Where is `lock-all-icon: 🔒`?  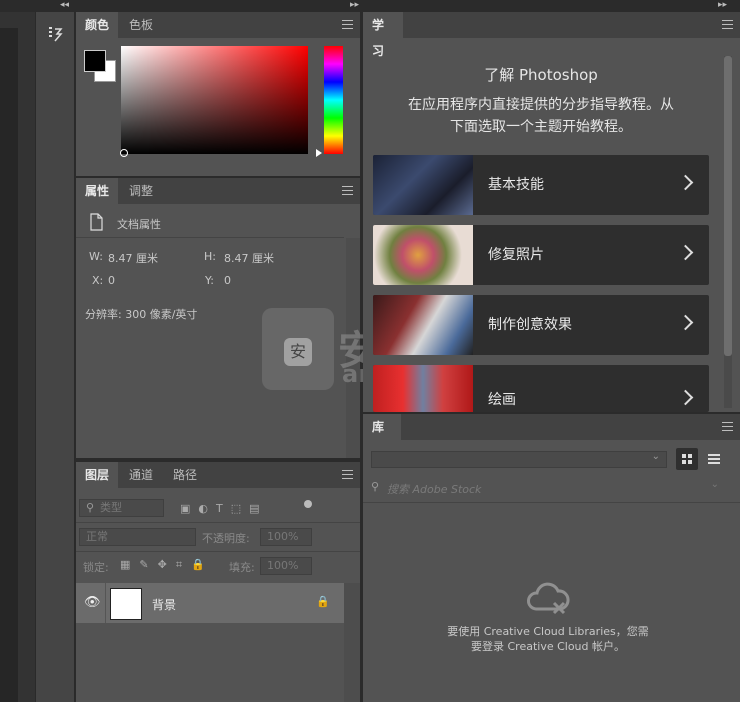
lock-all-icon: 🔒 is located at coordinates (202, 564).